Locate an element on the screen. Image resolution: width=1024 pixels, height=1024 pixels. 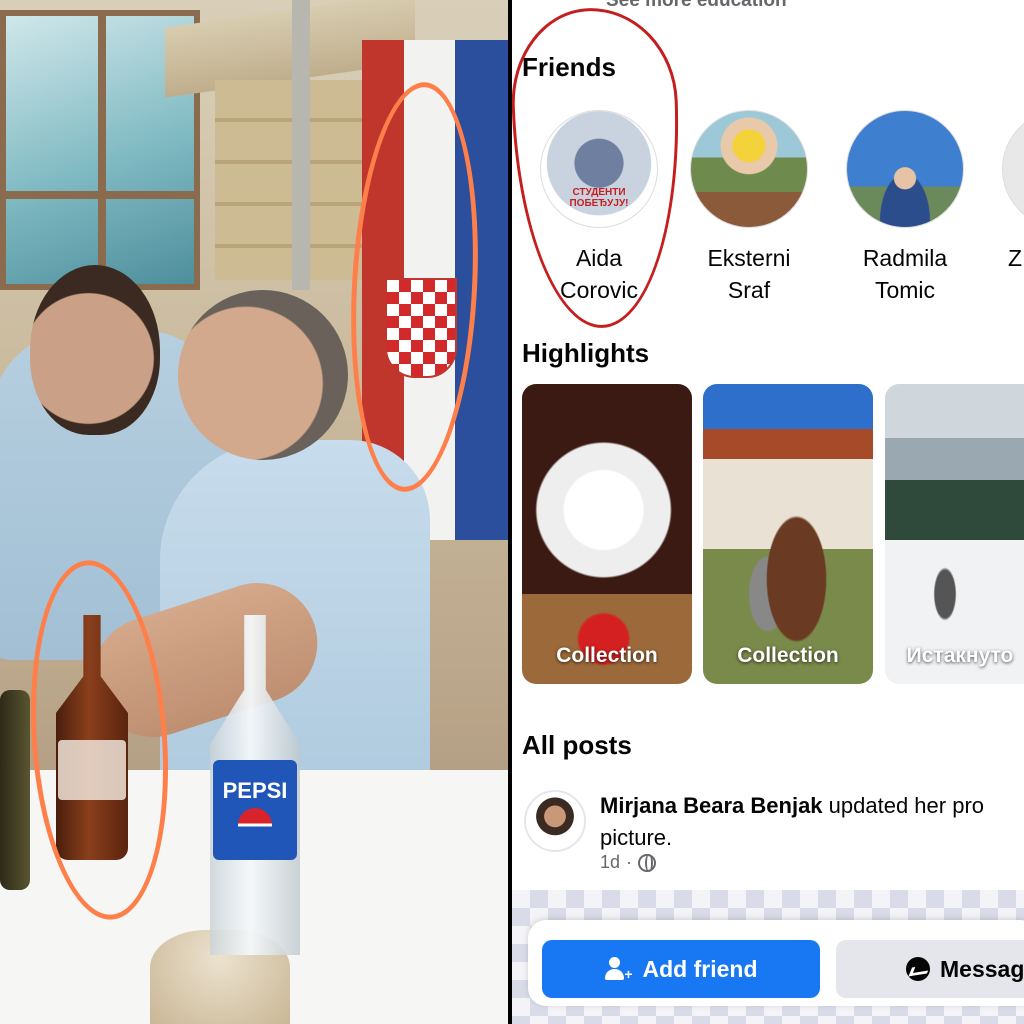
all-posts-heading: All posts is located at coordinates (577, 745).